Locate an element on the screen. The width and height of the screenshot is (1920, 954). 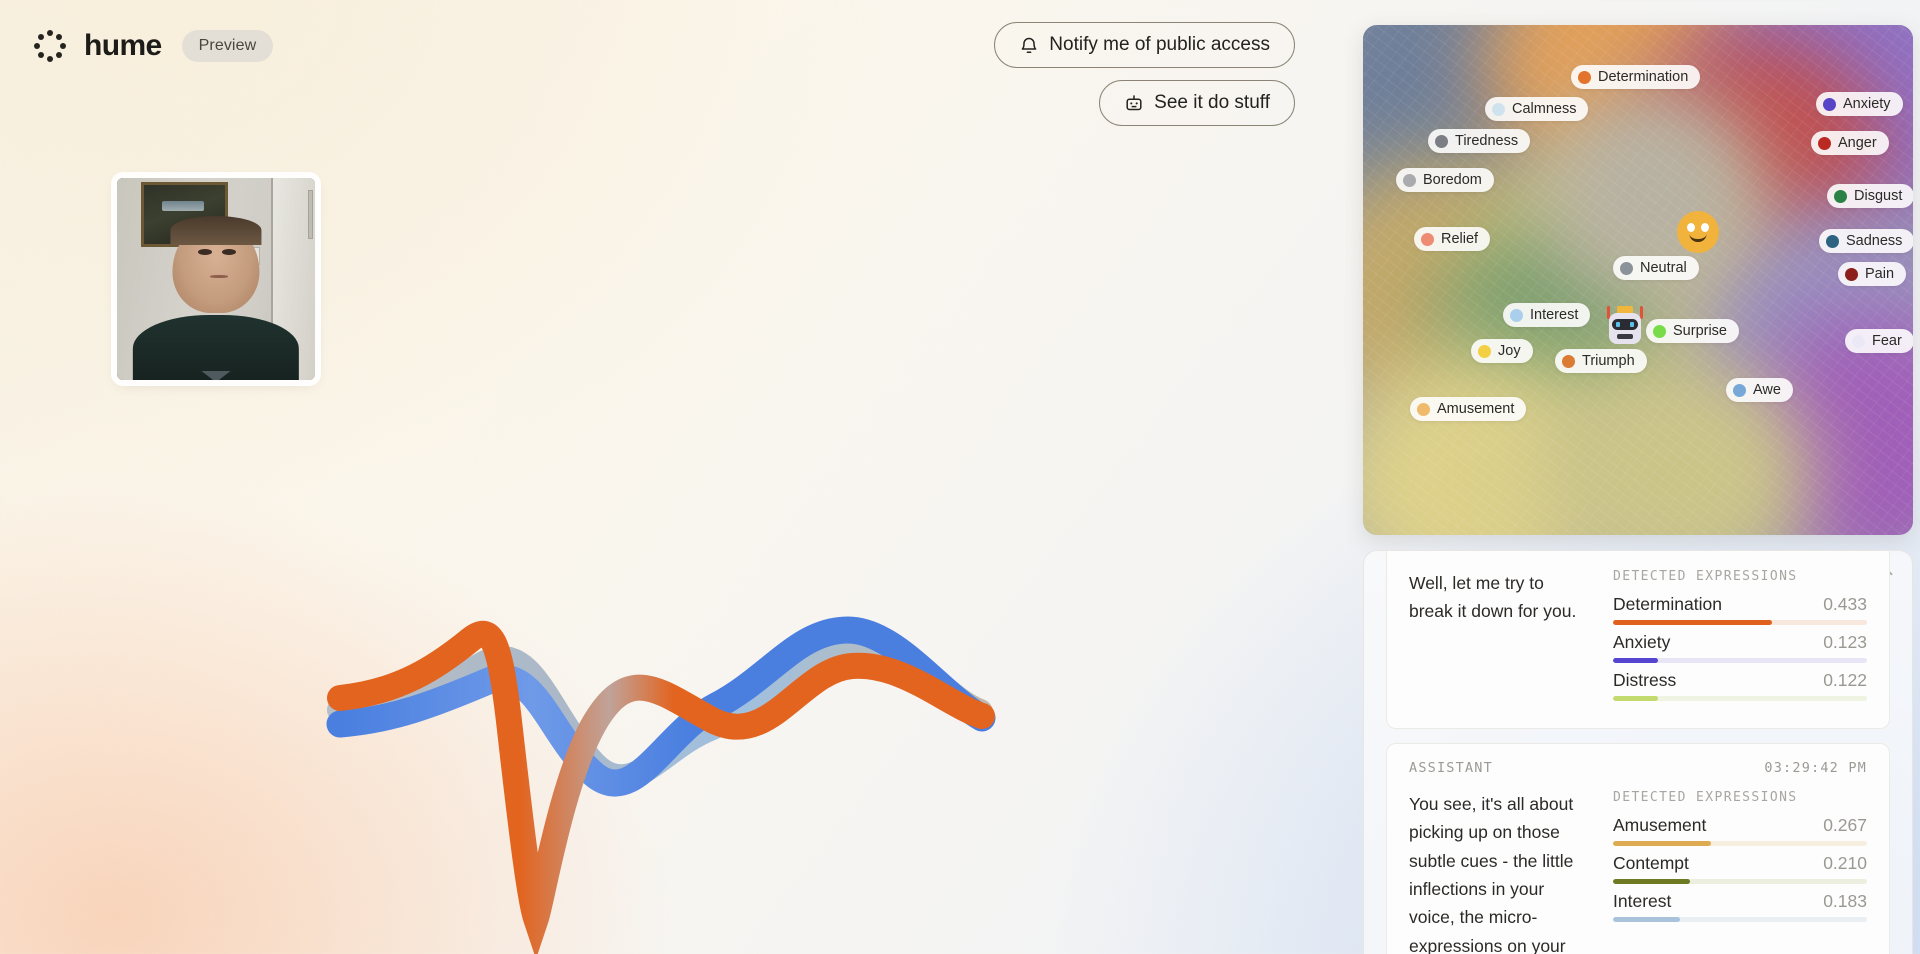
emotion-tag-triumph: Triumph is located at coordinates (1601, 361).